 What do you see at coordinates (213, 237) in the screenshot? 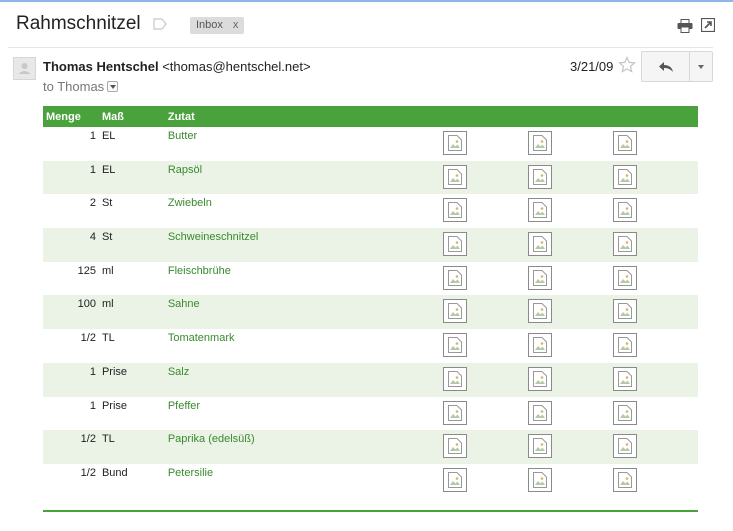
I see `row-ingredient: Schweineschnitzel` at bounding box center [213, 237].